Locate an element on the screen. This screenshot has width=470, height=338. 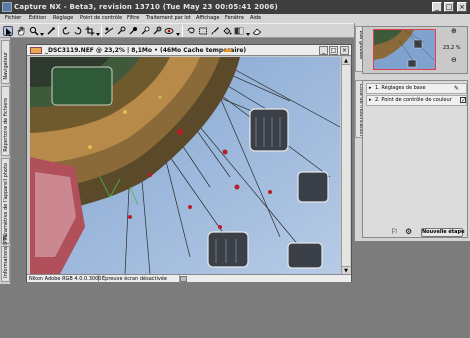
fill-icon is located at coordinates (227, 31).